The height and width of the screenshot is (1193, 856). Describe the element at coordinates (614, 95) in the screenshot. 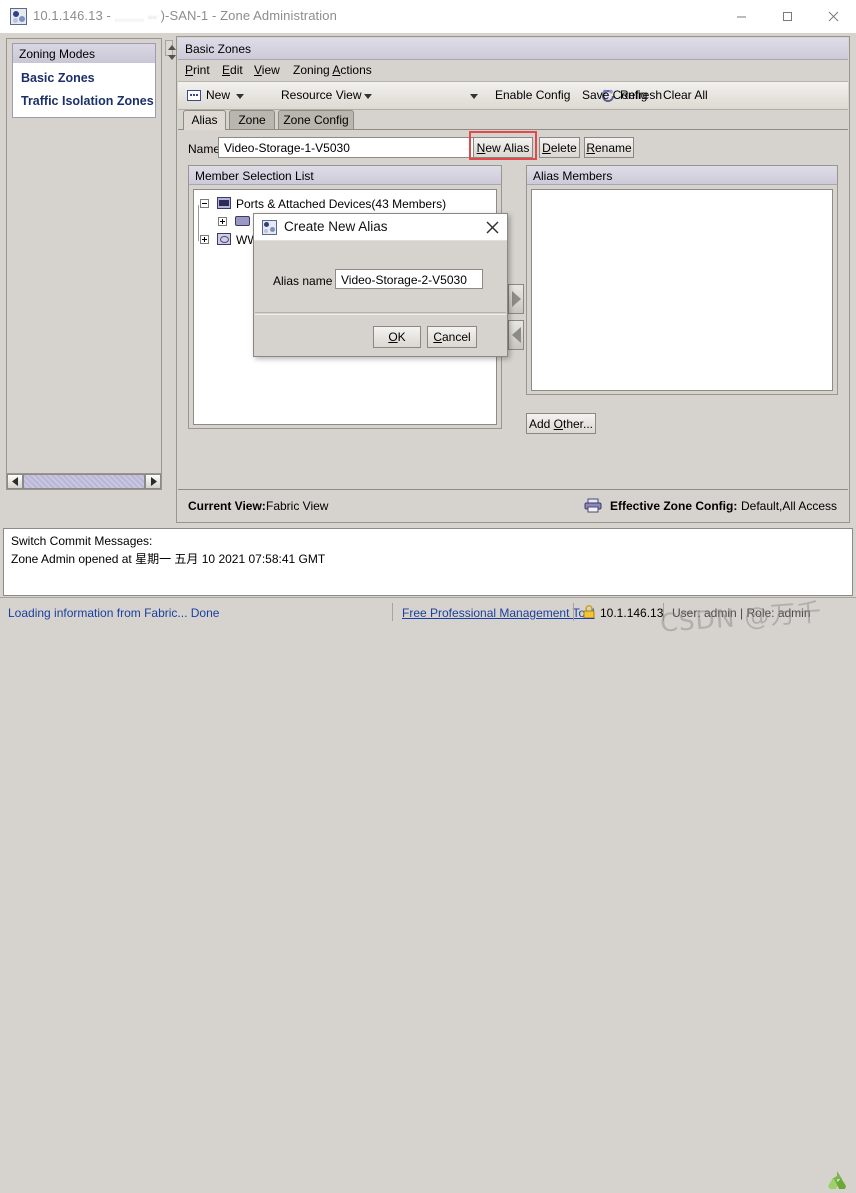

I see `toolbar-save-config-button: Save Config` at that location.